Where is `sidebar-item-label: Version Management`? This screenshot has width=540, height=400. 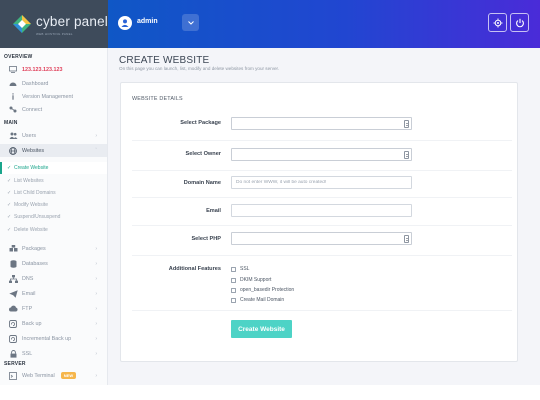 sidebar-item-label: Version Management is located at coordinates (47, 96).